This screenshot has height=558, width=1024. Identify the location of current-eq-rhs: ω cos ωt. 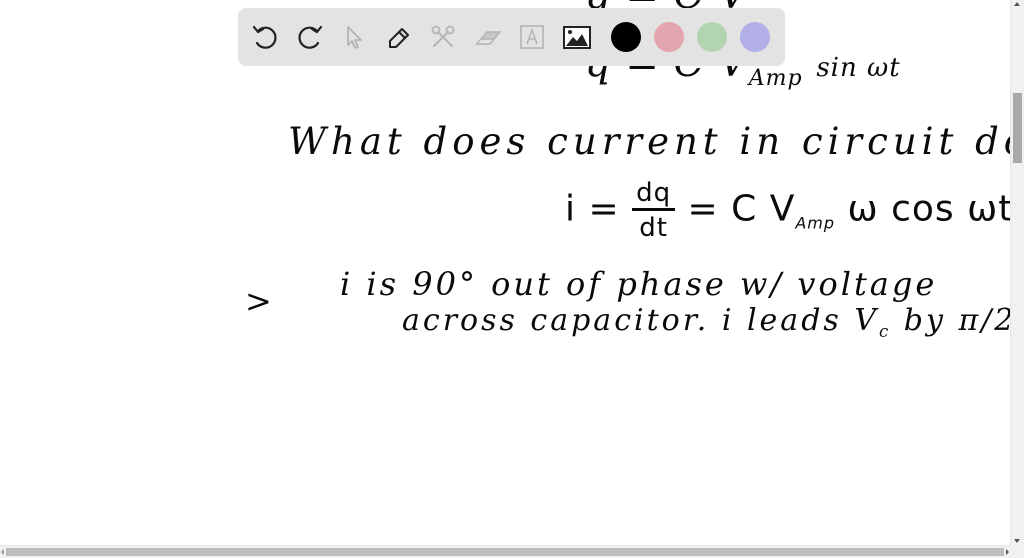
(929, 209).